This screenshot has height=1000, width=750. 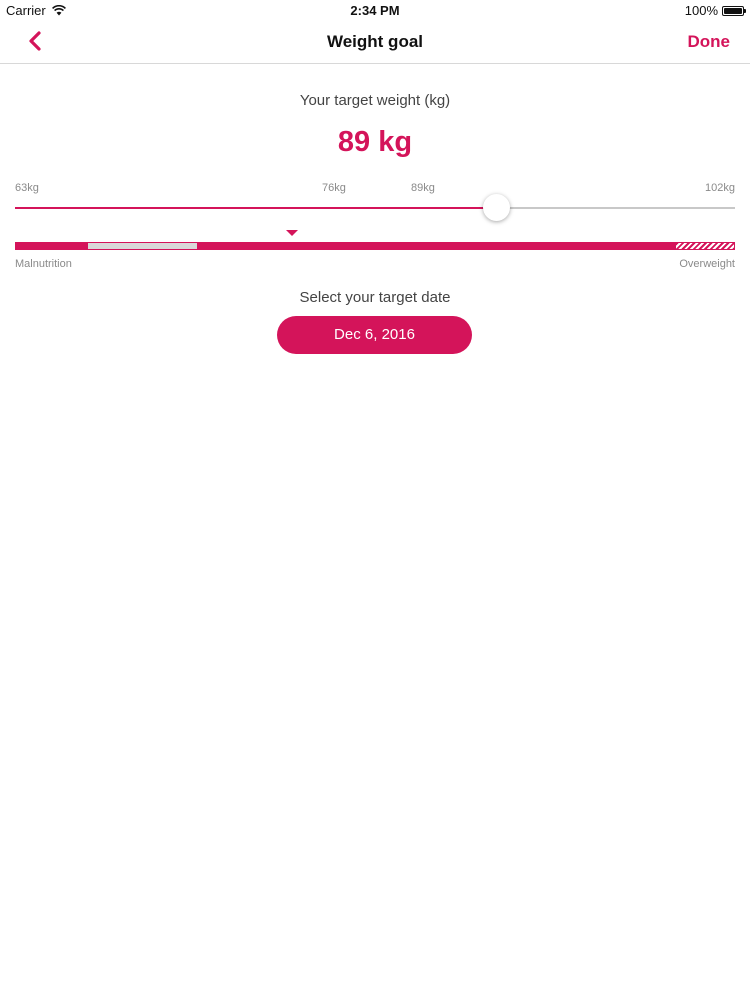 What do you see at coordinates (707, 264) in the screenshot?
I see `bmi-label-overweight: Overweight` at bounding box center [707, 264].